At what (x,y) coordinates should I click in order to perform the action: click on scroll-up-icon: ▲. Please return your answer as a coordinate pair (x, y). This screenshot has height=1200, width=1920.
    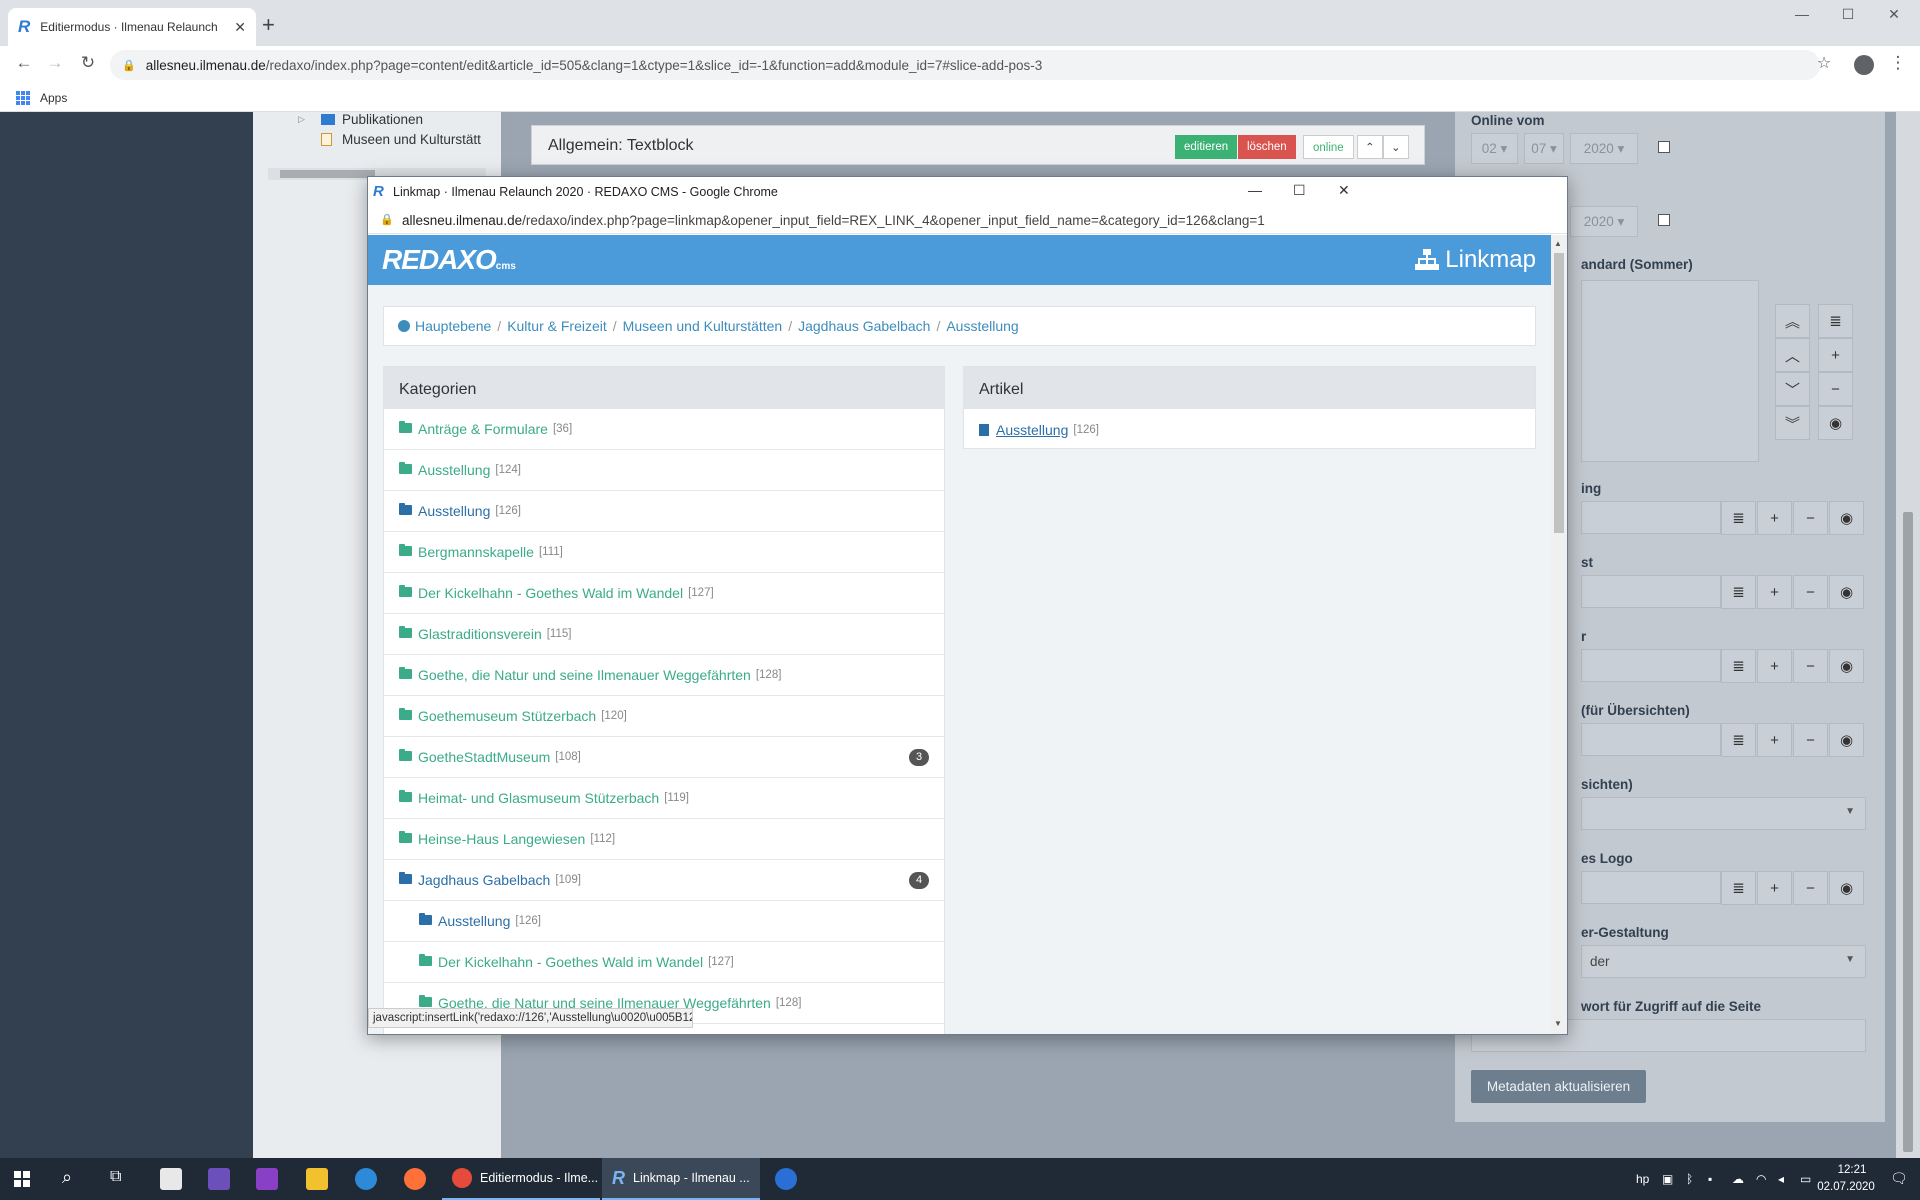
    Looking at the image, I should click on (1558, 243).